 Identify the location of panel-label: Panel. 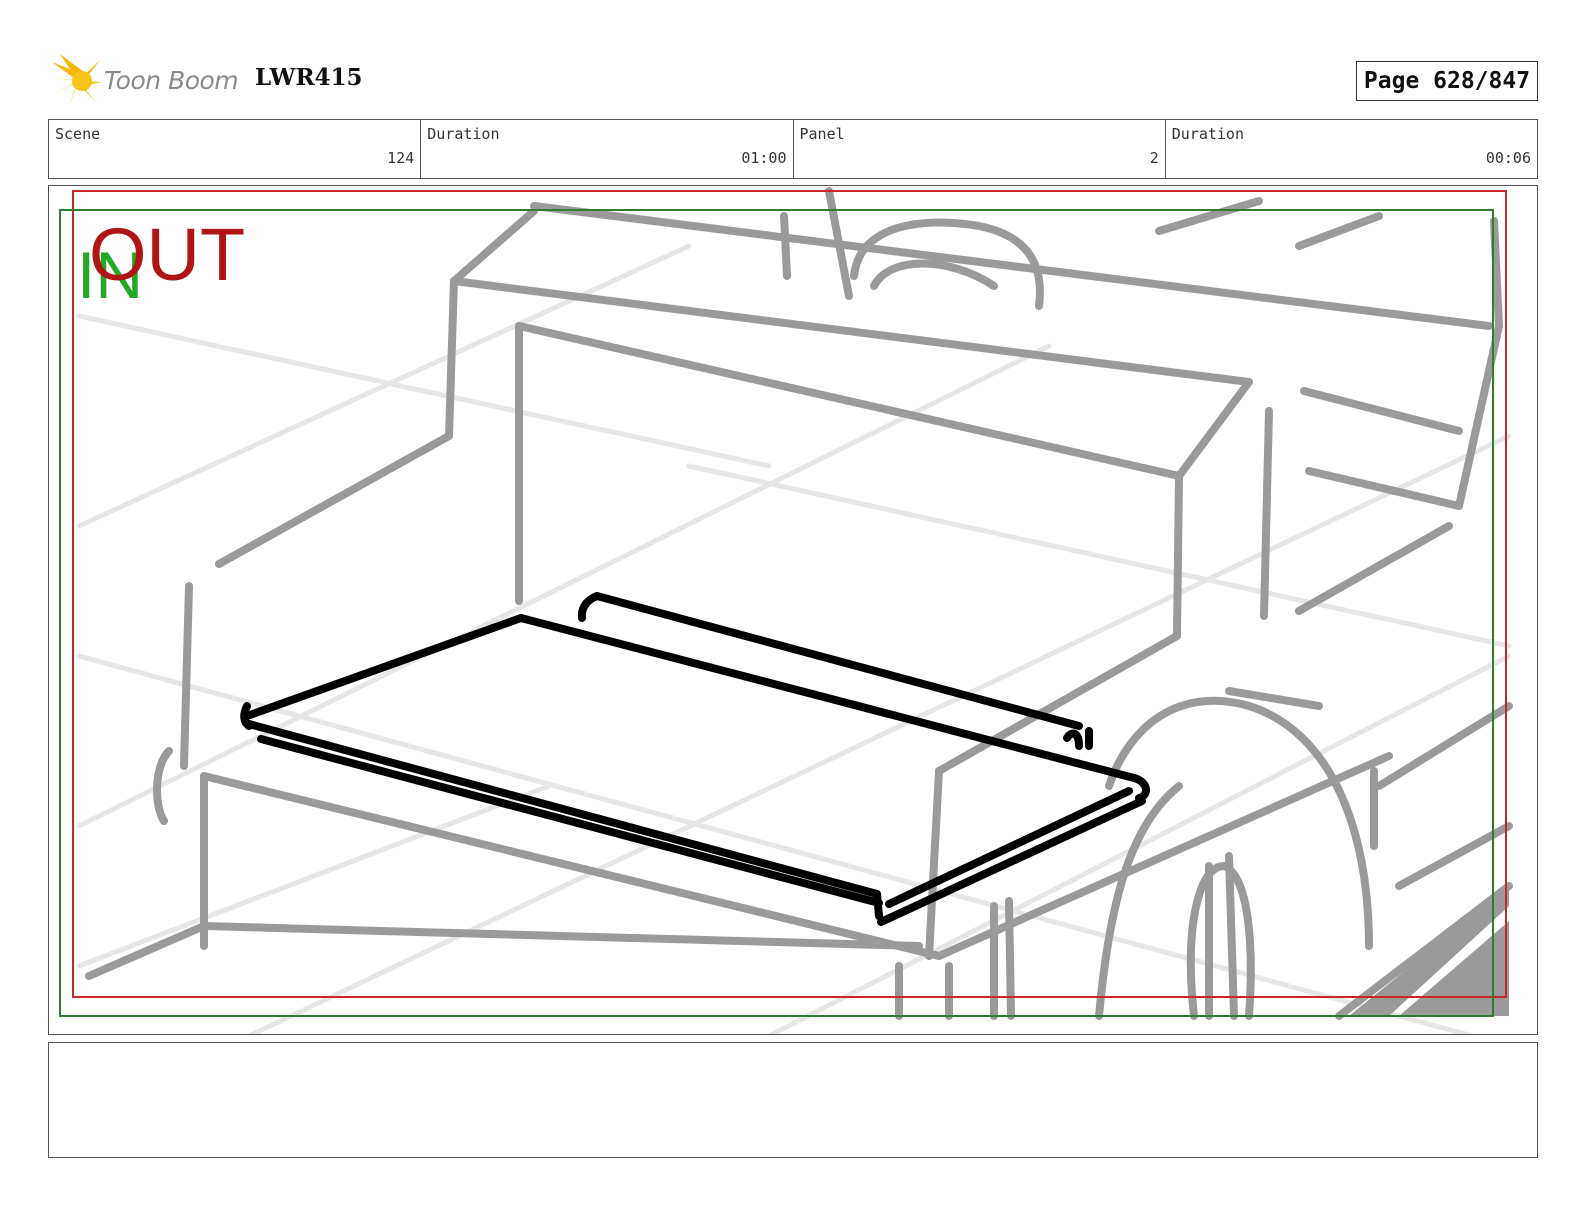
(822, 134).